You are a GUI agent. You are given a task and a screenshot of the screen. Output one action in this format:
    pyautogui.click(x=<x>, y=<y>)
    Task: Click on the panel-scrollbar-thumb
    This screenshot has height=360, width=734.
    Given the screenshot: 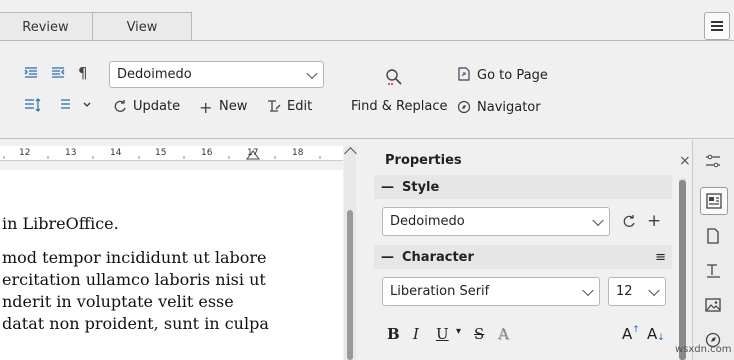 What is the action you would take?
    pyautogui.click(x=682, y=270)
    